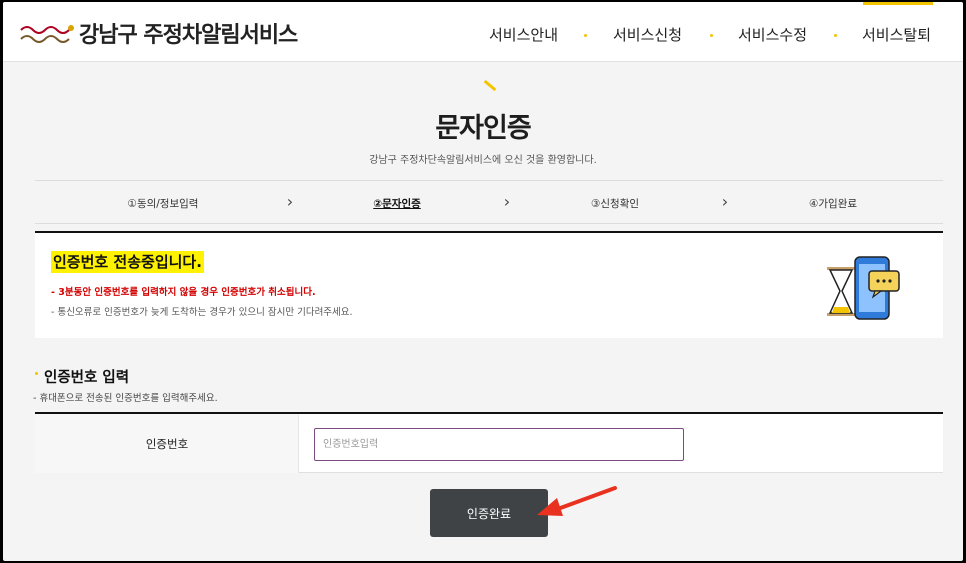 The height and width of the screenshot is (563, 966). I want to click on form-label-cell: 인증번호, so click(167, 443).